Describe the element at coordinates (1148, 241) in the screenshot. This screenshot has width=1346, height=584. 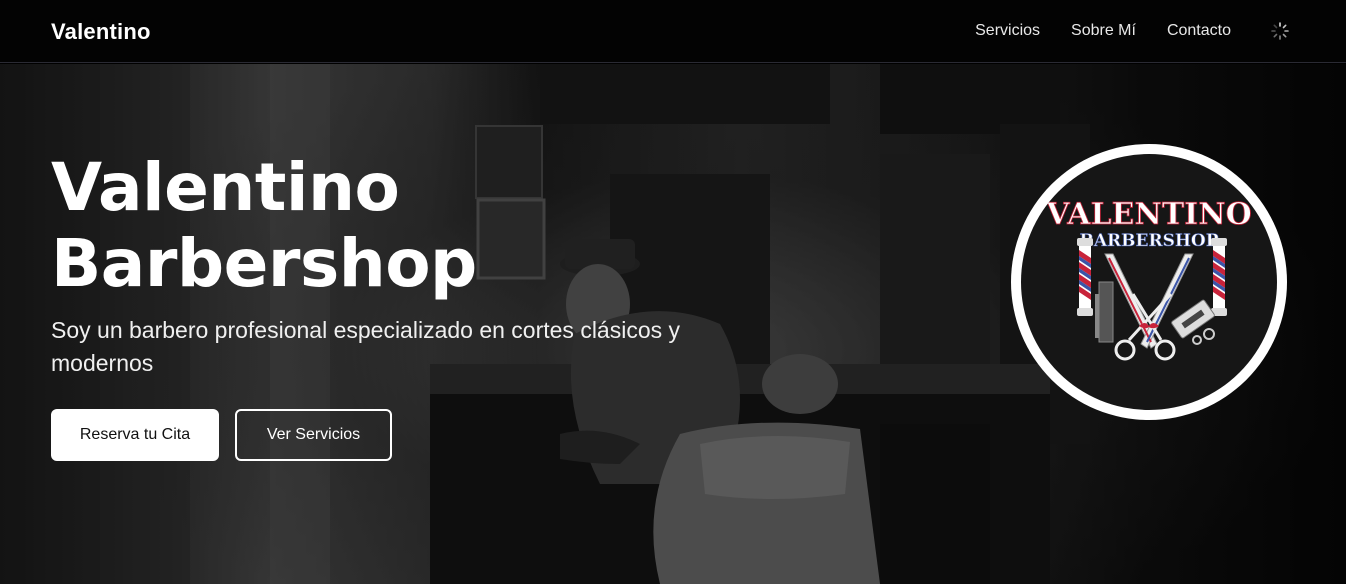
I see `logo-tagline-text: BARBERSHOP` at that location.